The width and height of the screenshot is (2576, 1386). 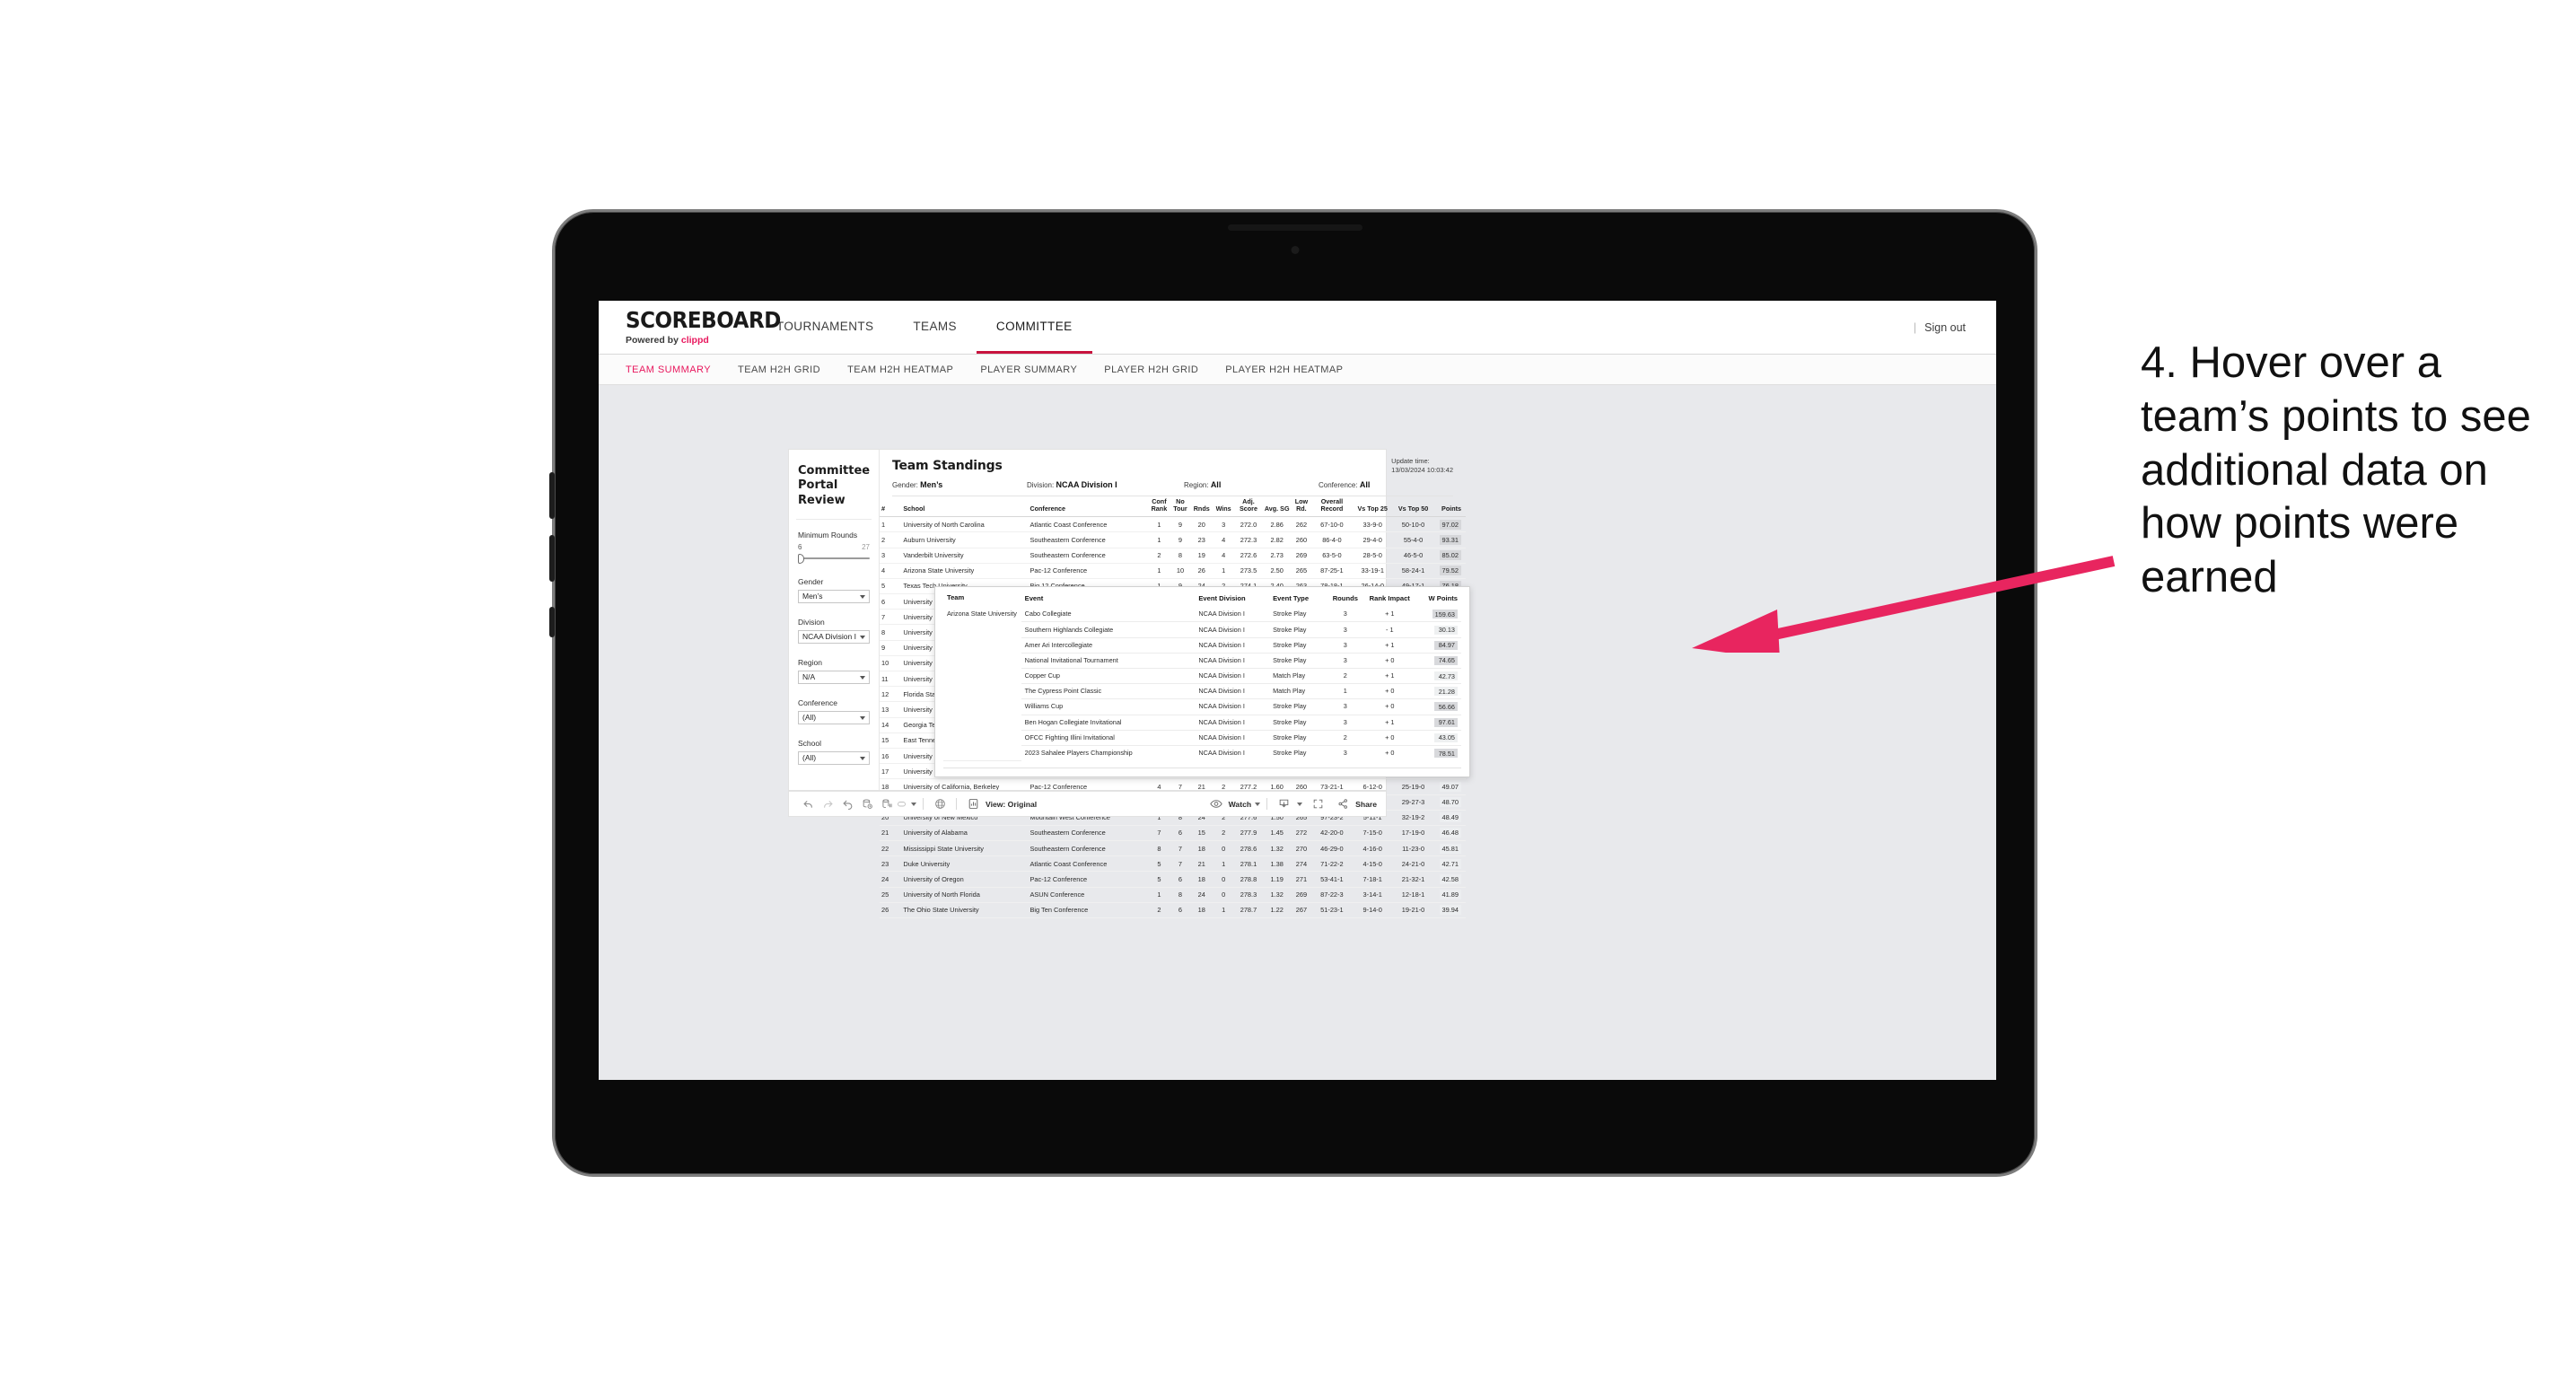 What do you see at coordinates (1449, 556) in the screenshot?
I see `cell-points: 85.02` at bounding box center [1449, 556].